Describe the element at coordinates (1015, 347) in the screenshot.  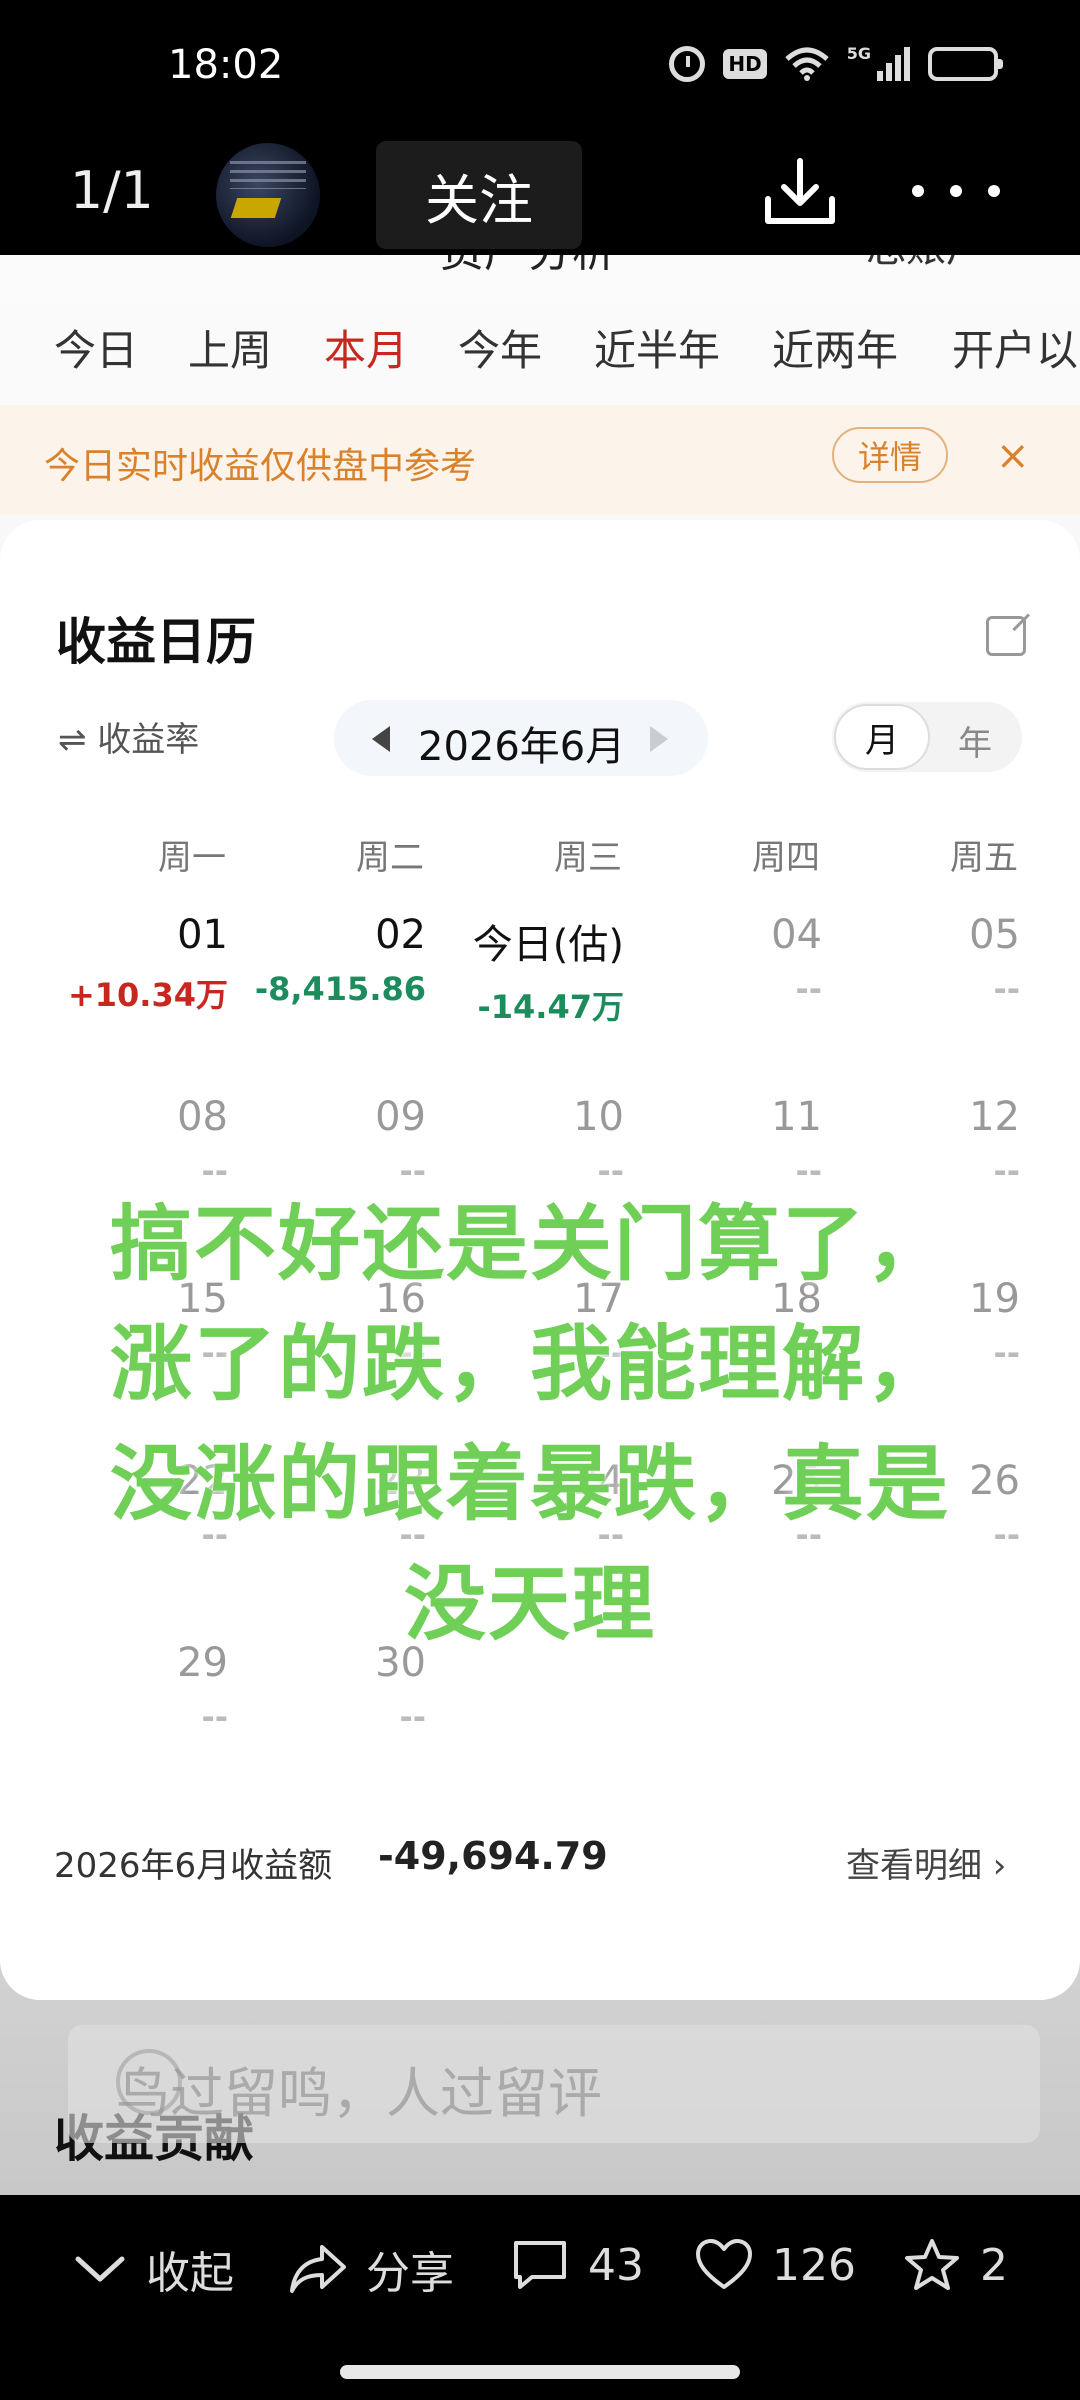
I see `tab-since-open: 开户以` at that location.